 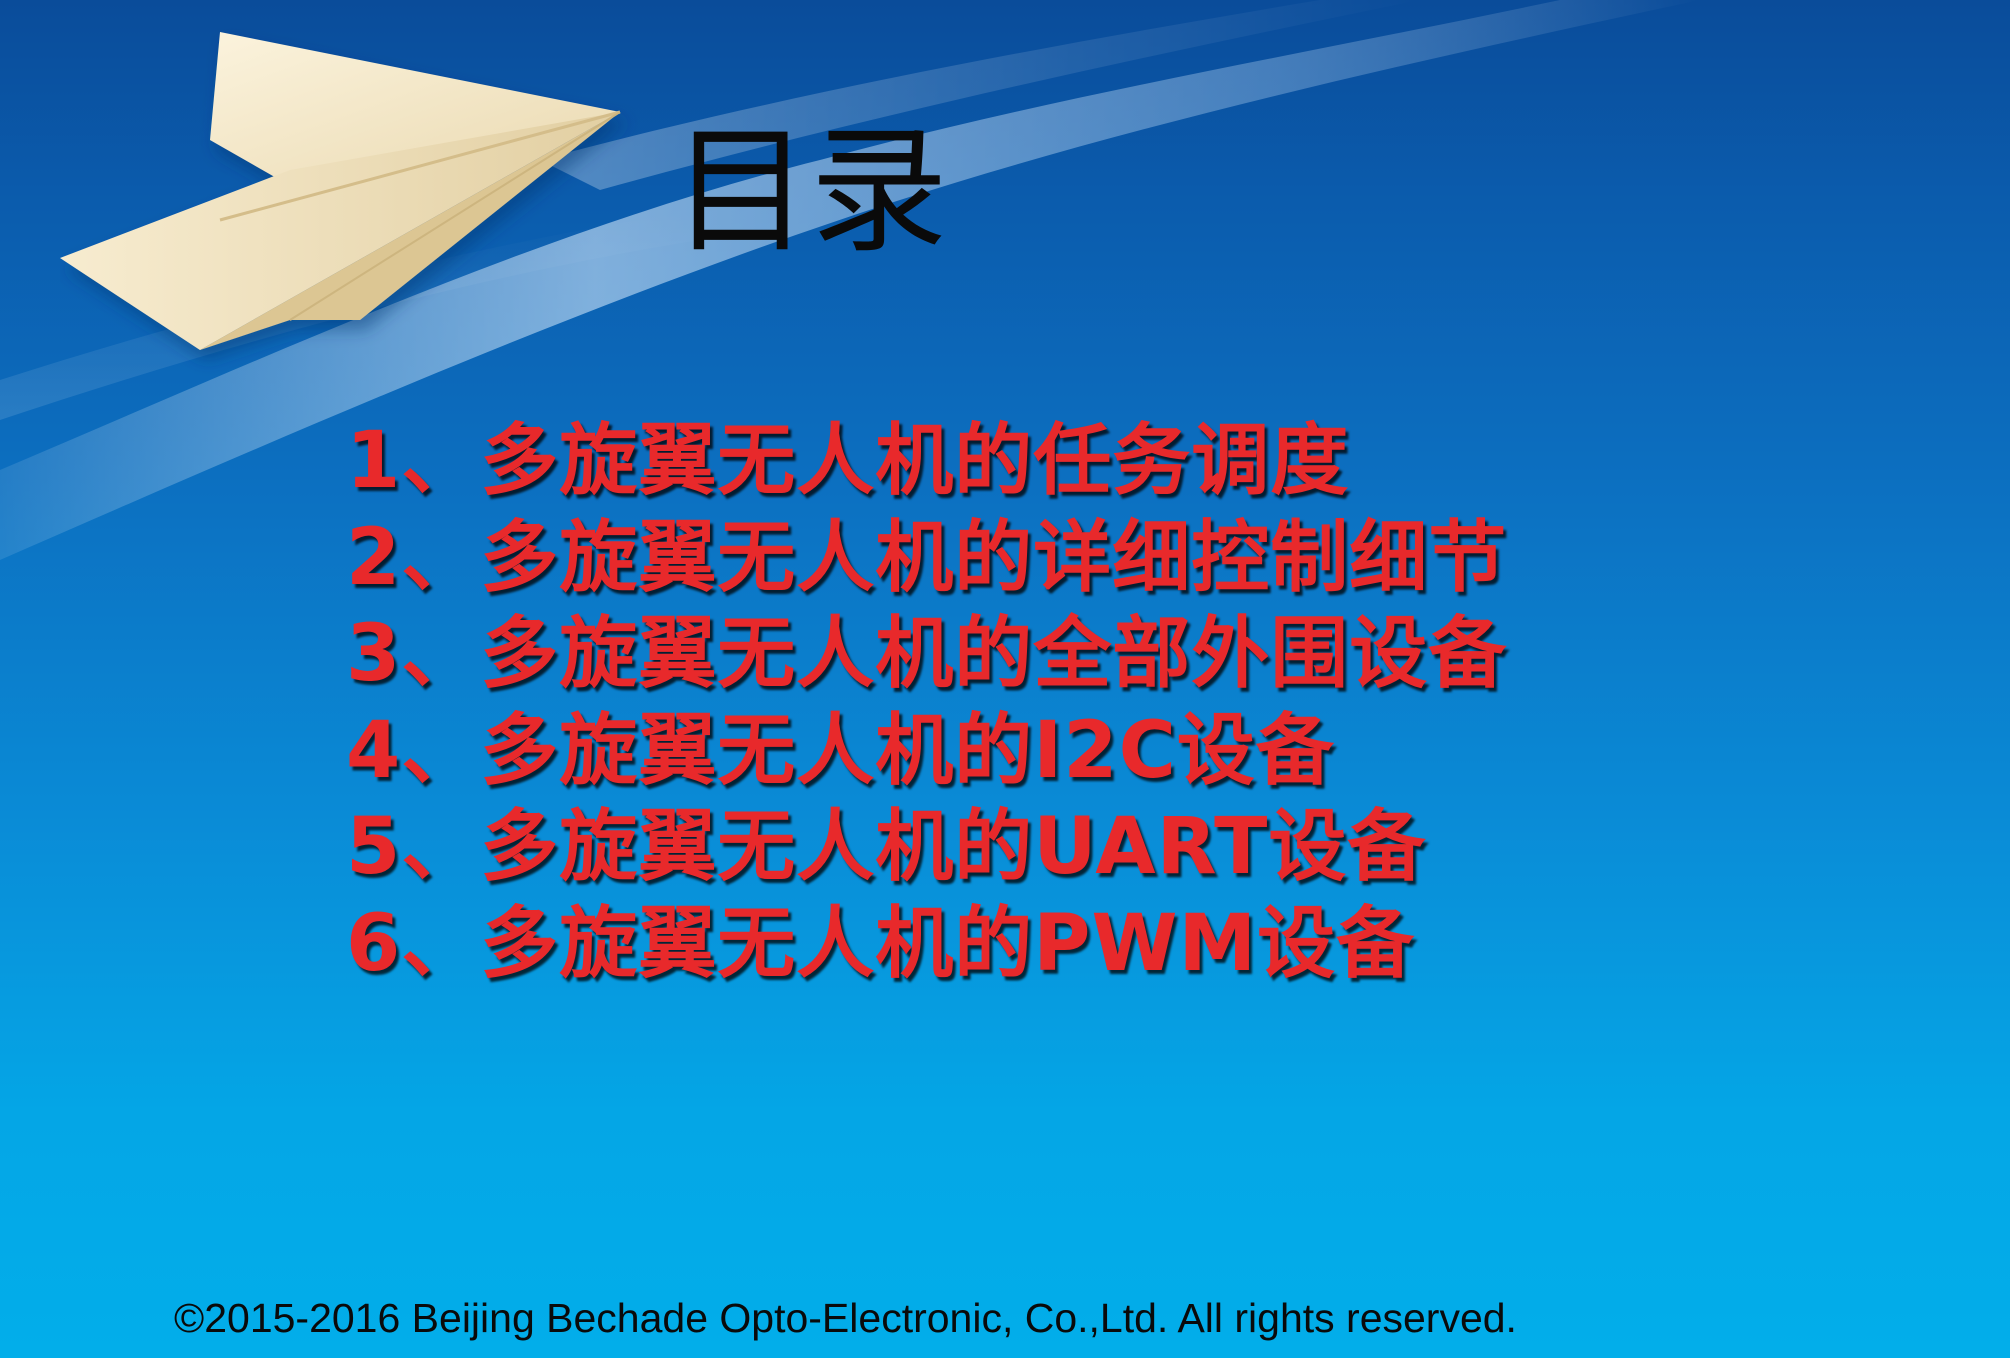 I want to click on toc-item-1: 1、多旋翼无人机的任务调度, so click(x=848, y=461).